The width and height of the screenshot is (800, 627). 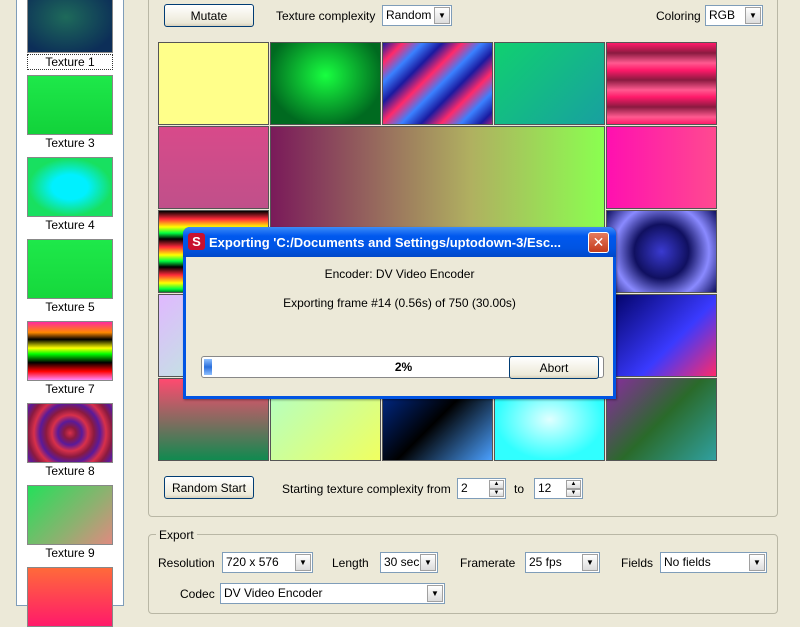 I want to click on codec-value: DV Video Encoder, so click(x=273, y=593).